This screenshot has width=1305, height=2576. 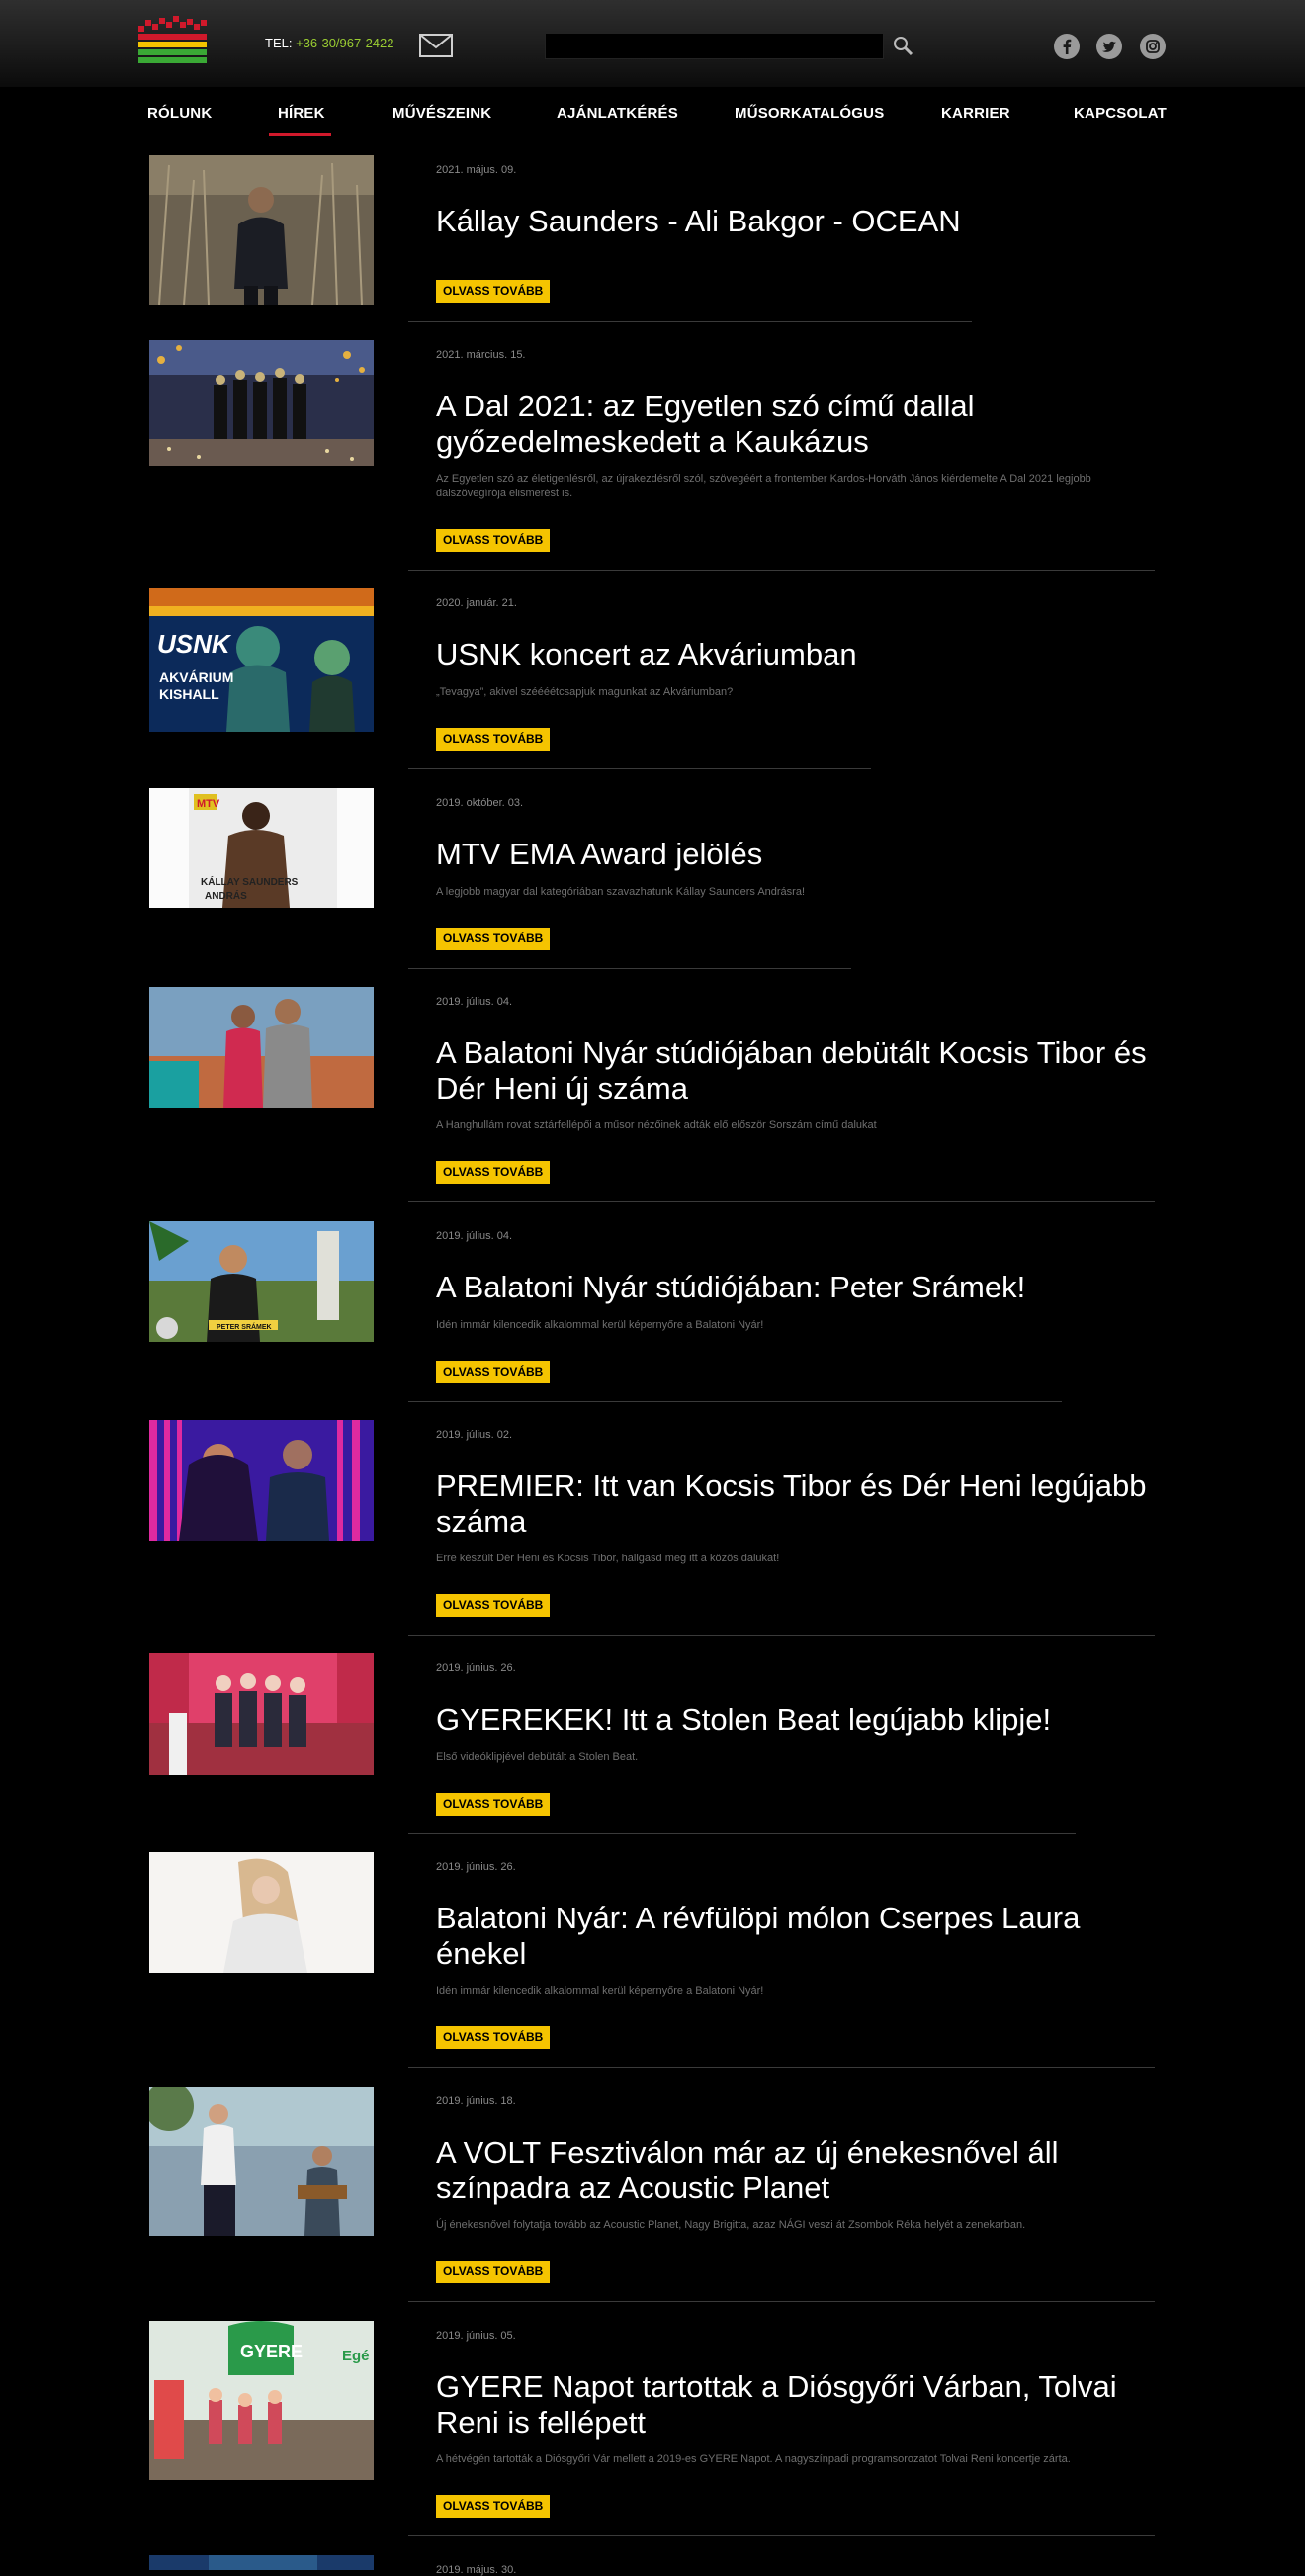 What do you see at coordinates (180, 113) in the screenshot?
I see `nav-item-rolunk: RÓLUNK` at bounding box center [180, 113].